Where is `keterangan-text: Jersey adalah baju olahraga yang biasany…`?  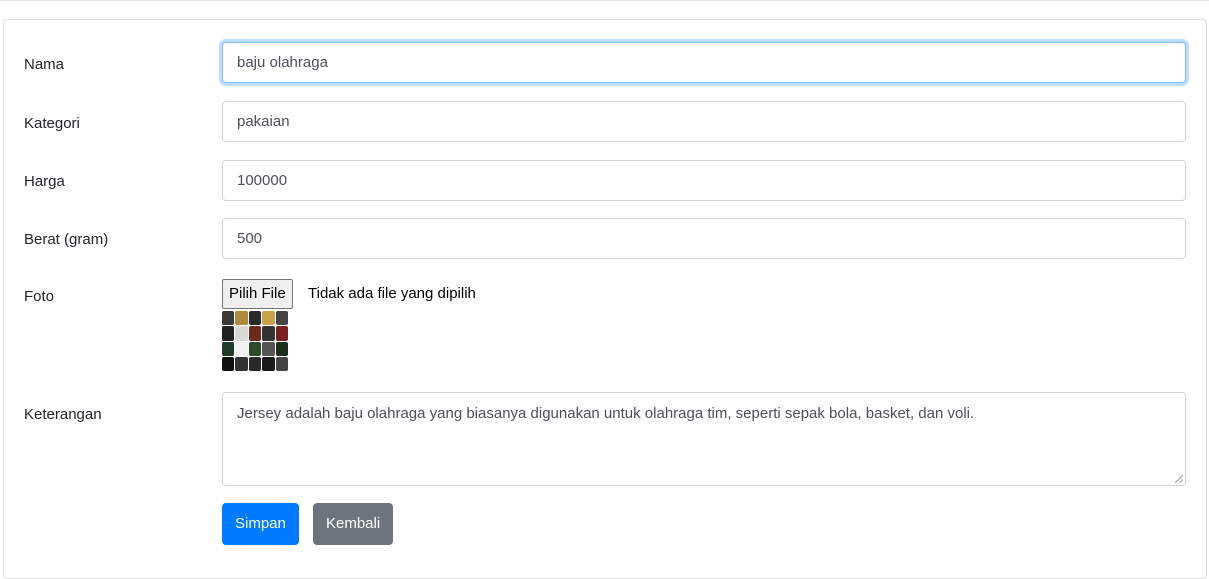 keterangan-text: Jersey adalah baju olahraga yang biasany… is located at coordinates (606, 413).